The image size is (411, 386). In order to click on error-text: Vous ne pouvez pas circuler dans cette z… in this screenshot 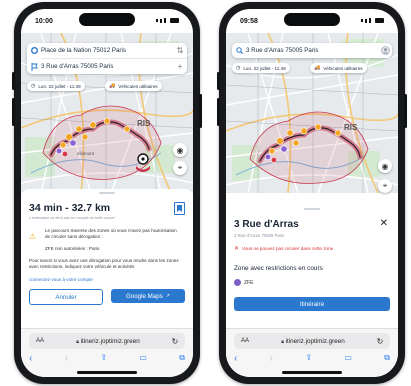, I will do `click(288, 248)`.